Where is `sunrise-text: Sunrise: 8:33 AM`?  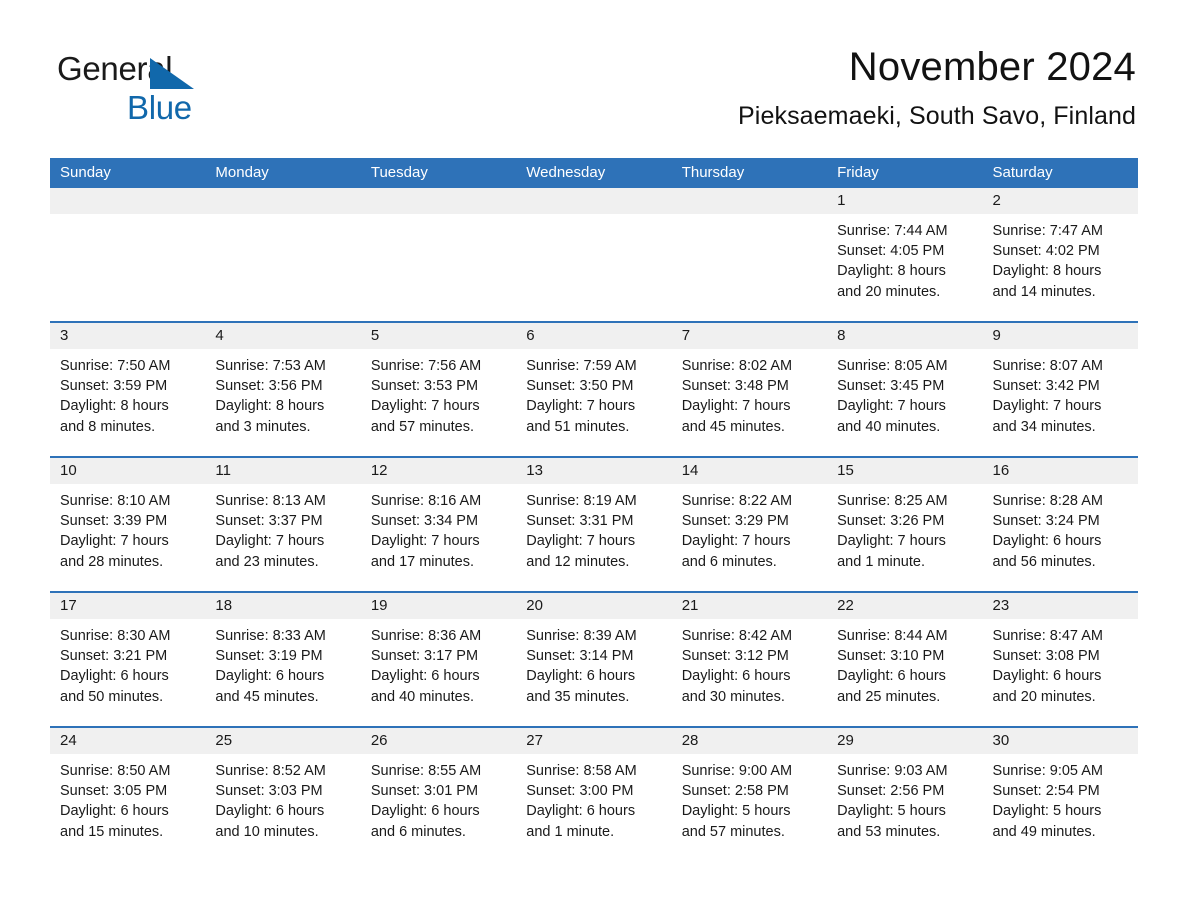
sunrise-text: Sunrise: 8:33 AM is located at coordinates (270, 636).